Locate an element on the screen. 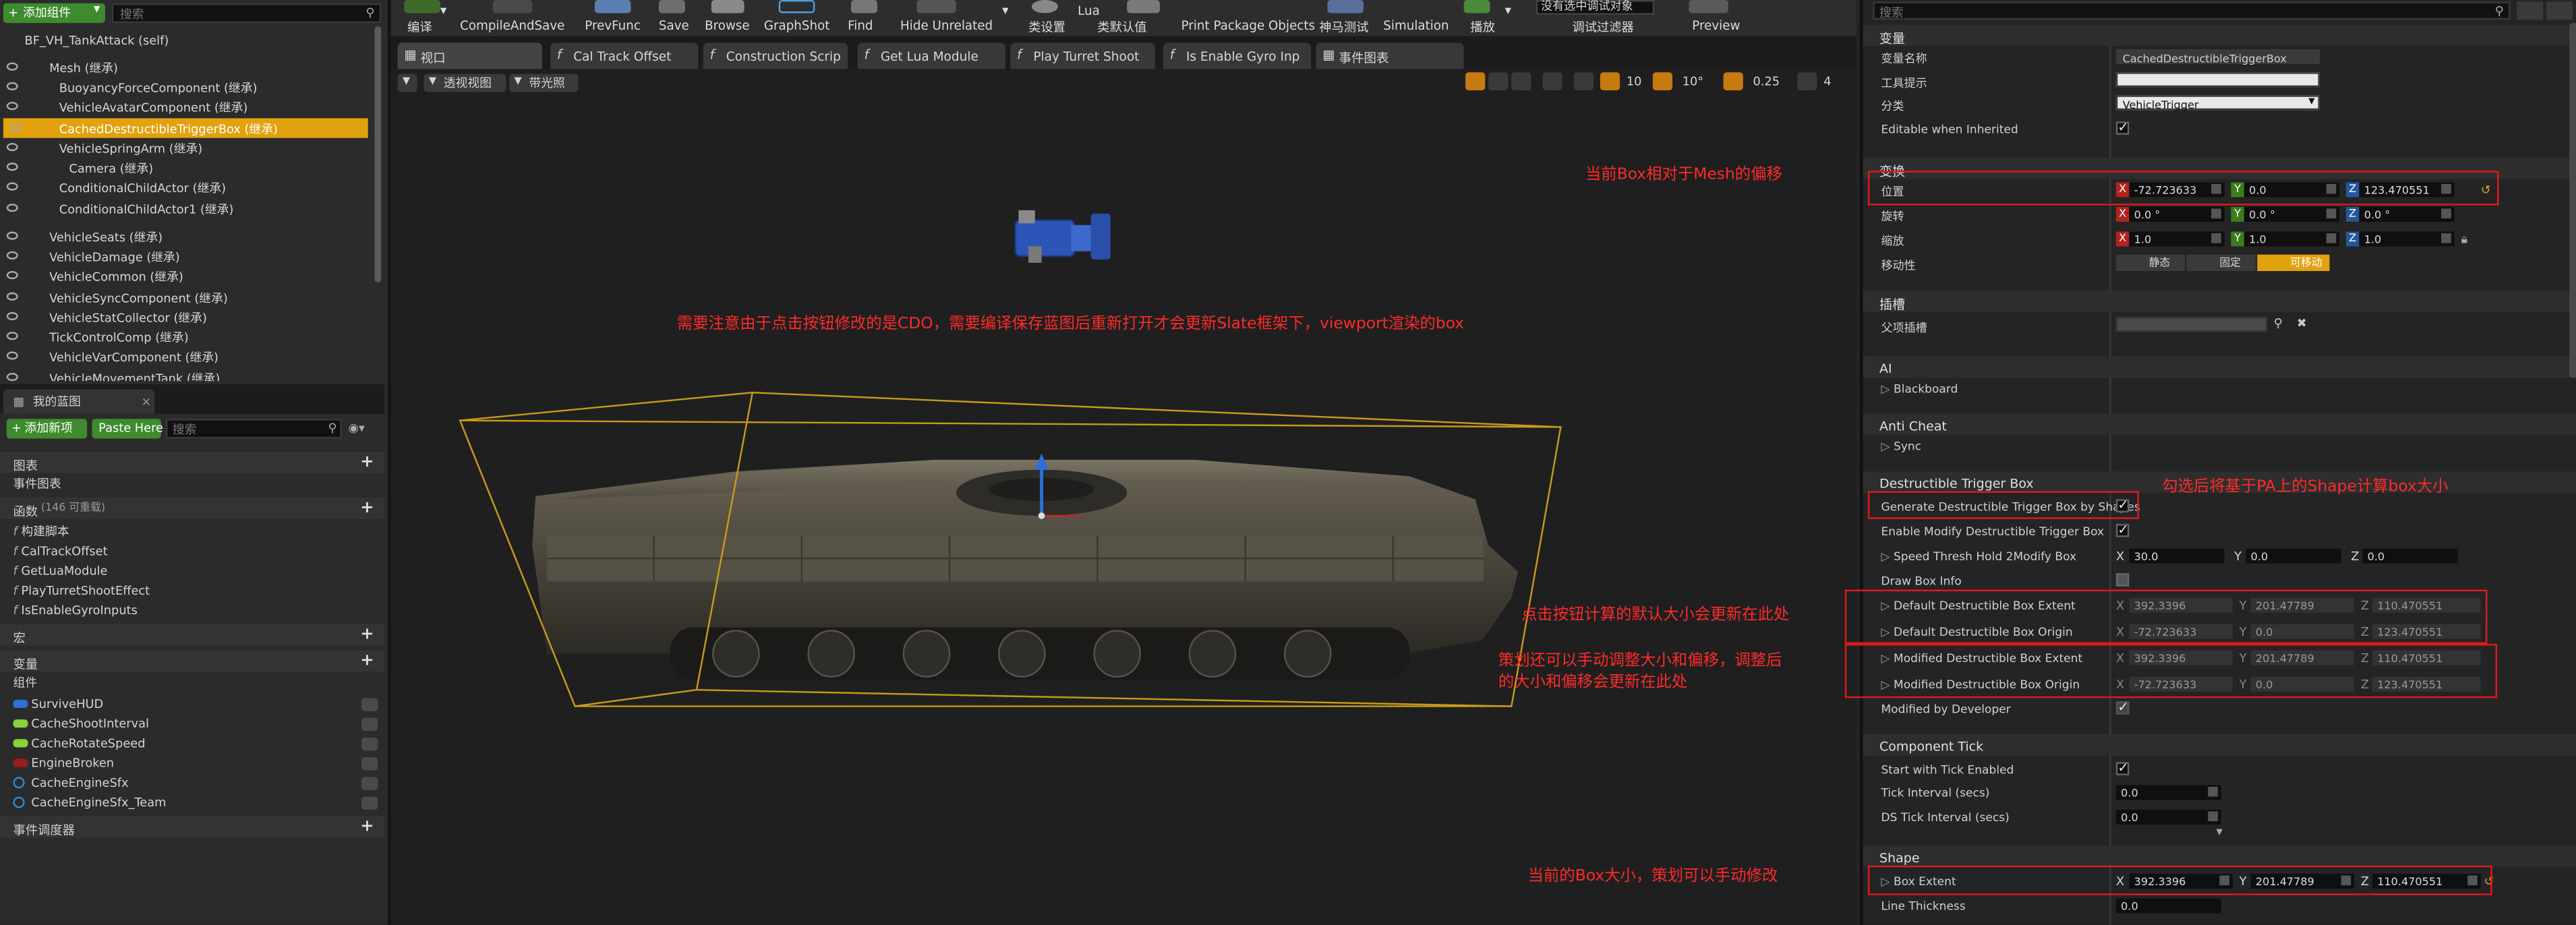 The width and height of the screenshot is (2576, 925). camera-component-icon is located at coordinates (1062, 236).